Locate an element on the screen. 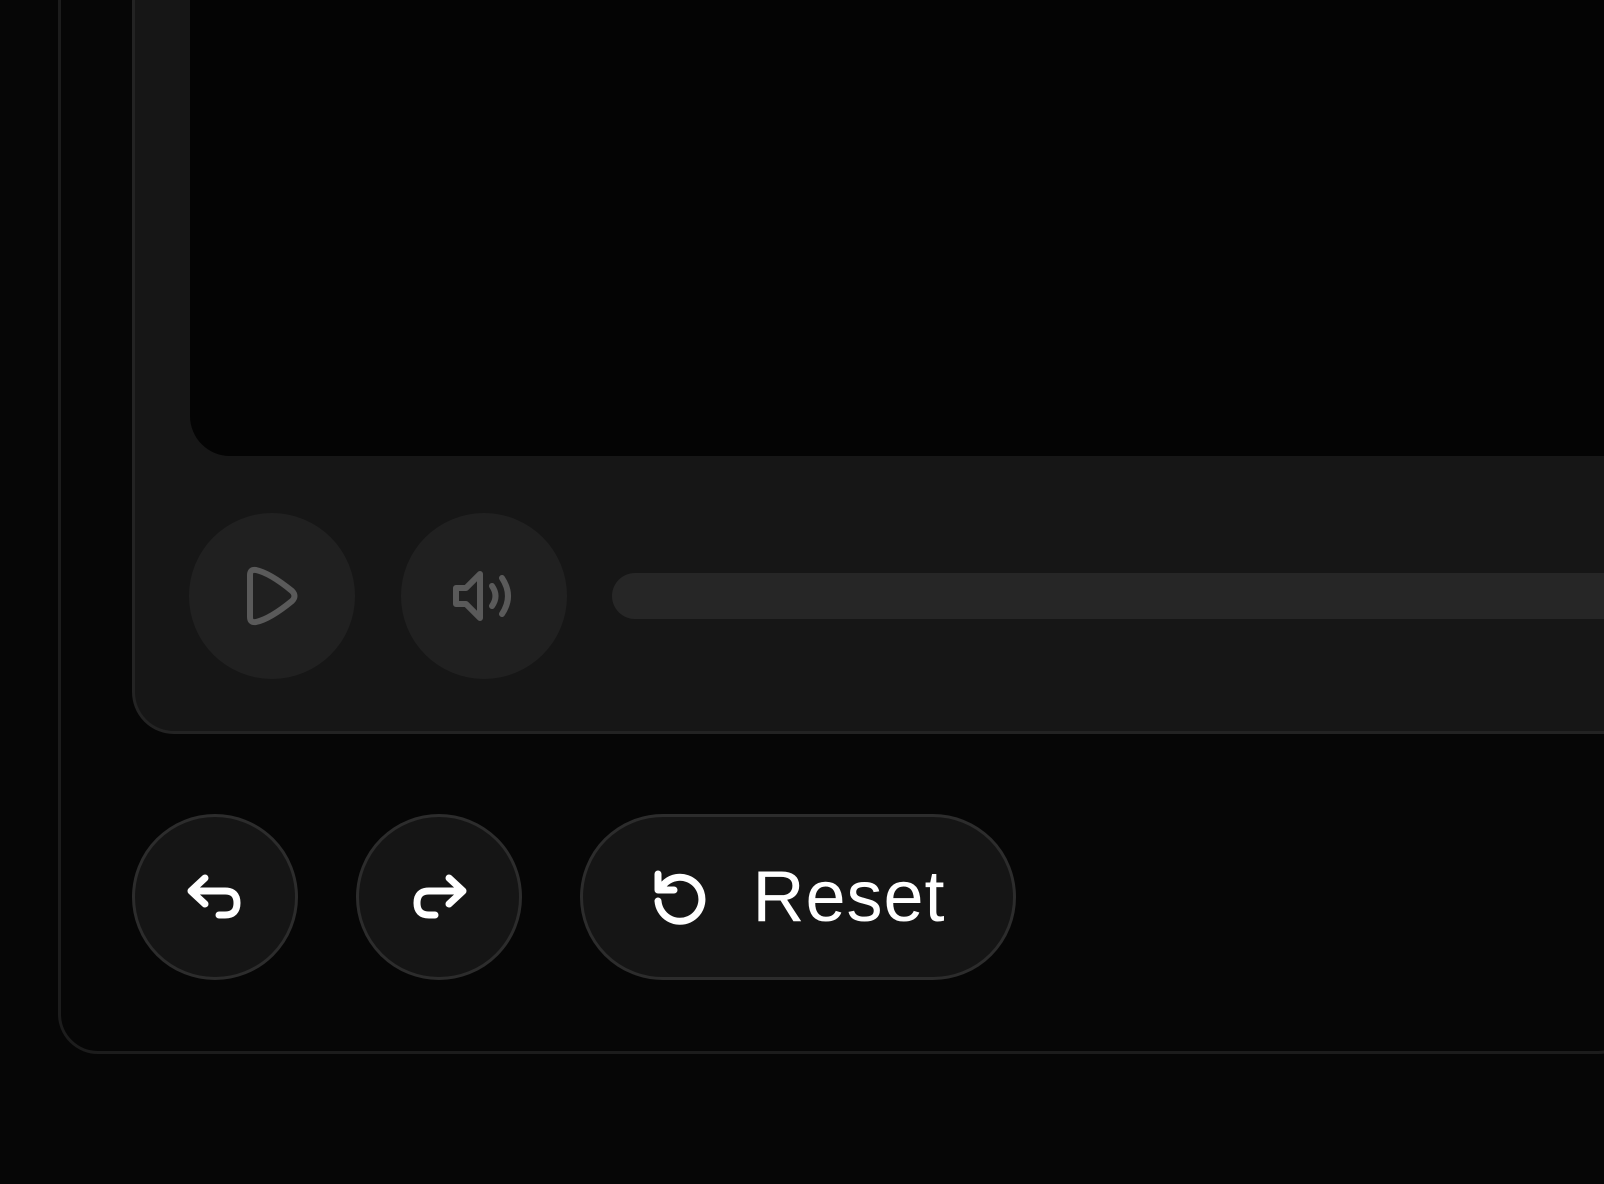  play-button is located at coordinates (272, 596).